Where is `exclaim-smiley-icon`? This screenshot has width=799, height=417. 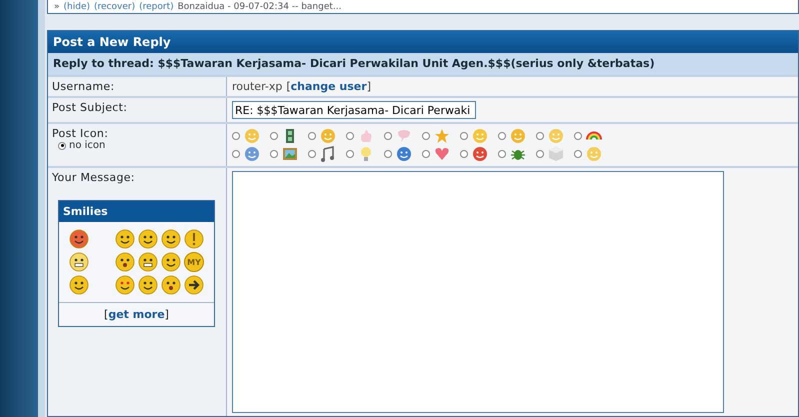 exclaim-smiley-icon is located at coordinates (194, 239).